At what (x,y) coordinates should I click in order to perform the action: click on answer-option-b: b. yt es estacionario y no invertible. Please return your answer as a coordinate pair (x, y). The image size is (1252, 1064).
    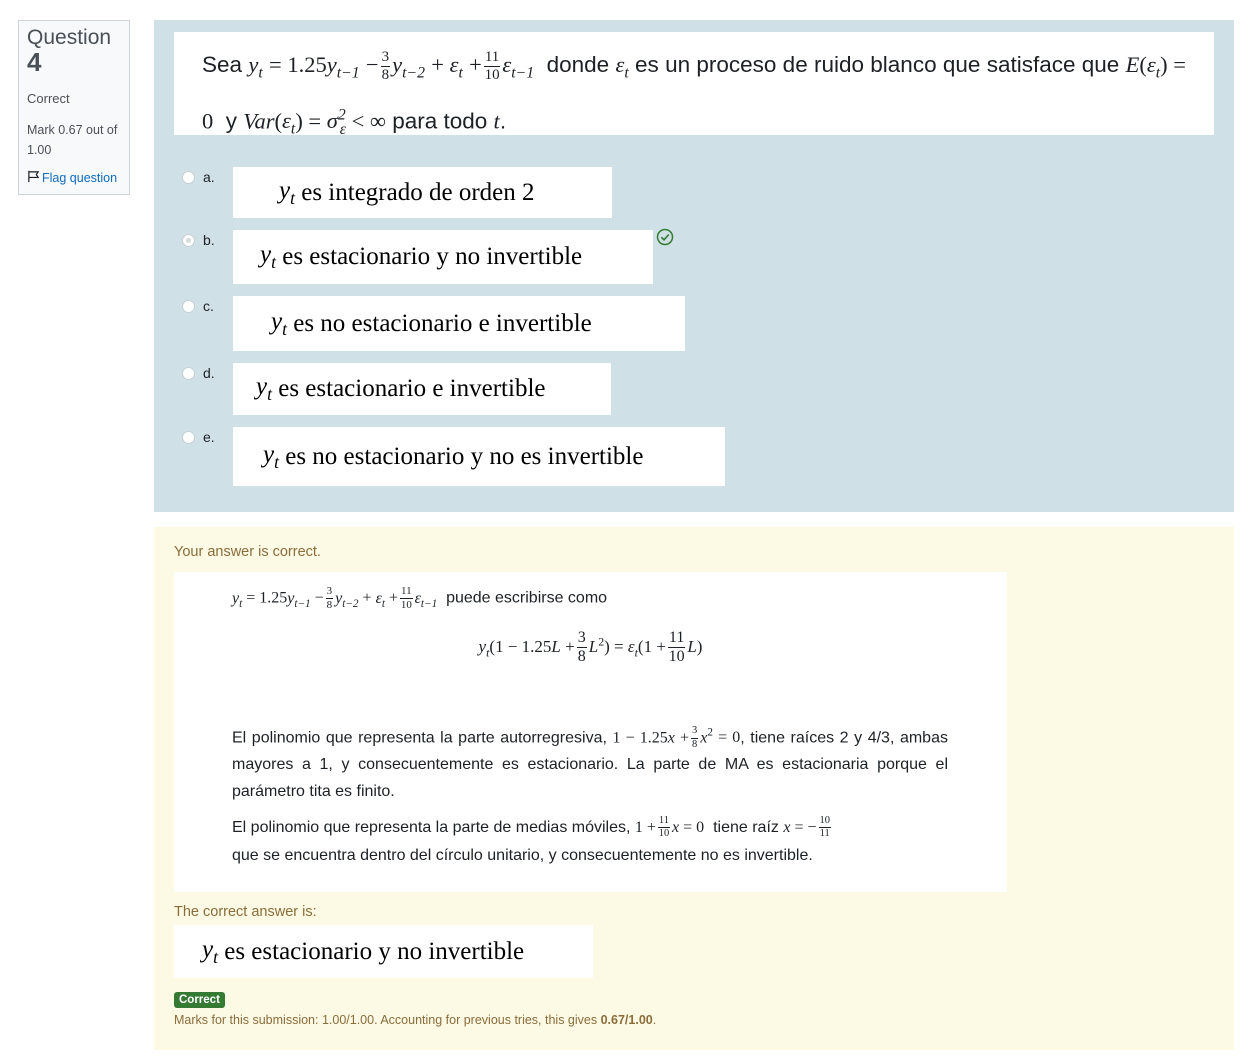
    Looking at the image, I should click on (417, 257).